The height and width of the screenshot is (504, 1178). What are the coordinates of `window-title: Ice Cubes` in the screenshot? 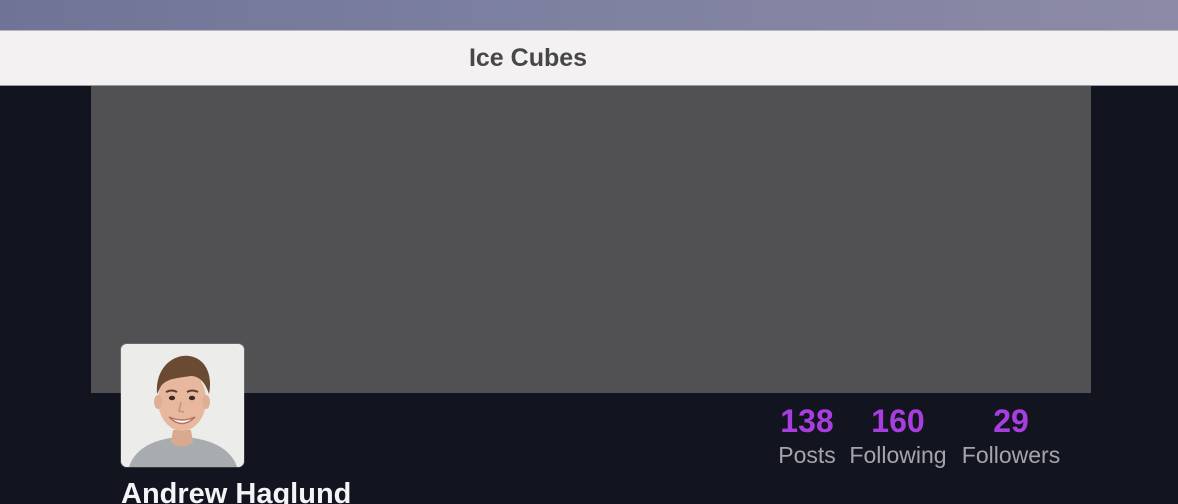 It's located at (528, 58).